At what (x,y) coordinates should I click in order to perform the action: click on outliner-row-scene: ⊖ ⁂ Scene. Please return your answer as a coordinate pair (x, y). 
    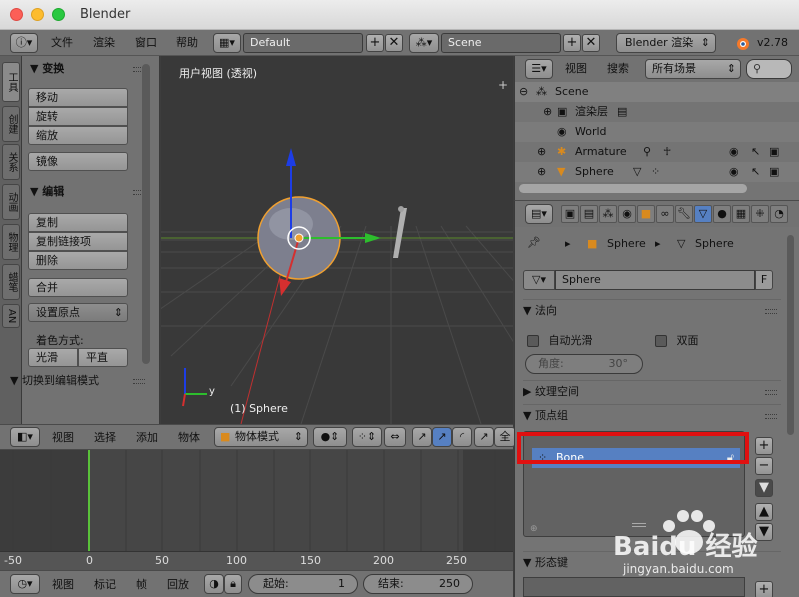
    Looking at the image, I should click on (657, 92).